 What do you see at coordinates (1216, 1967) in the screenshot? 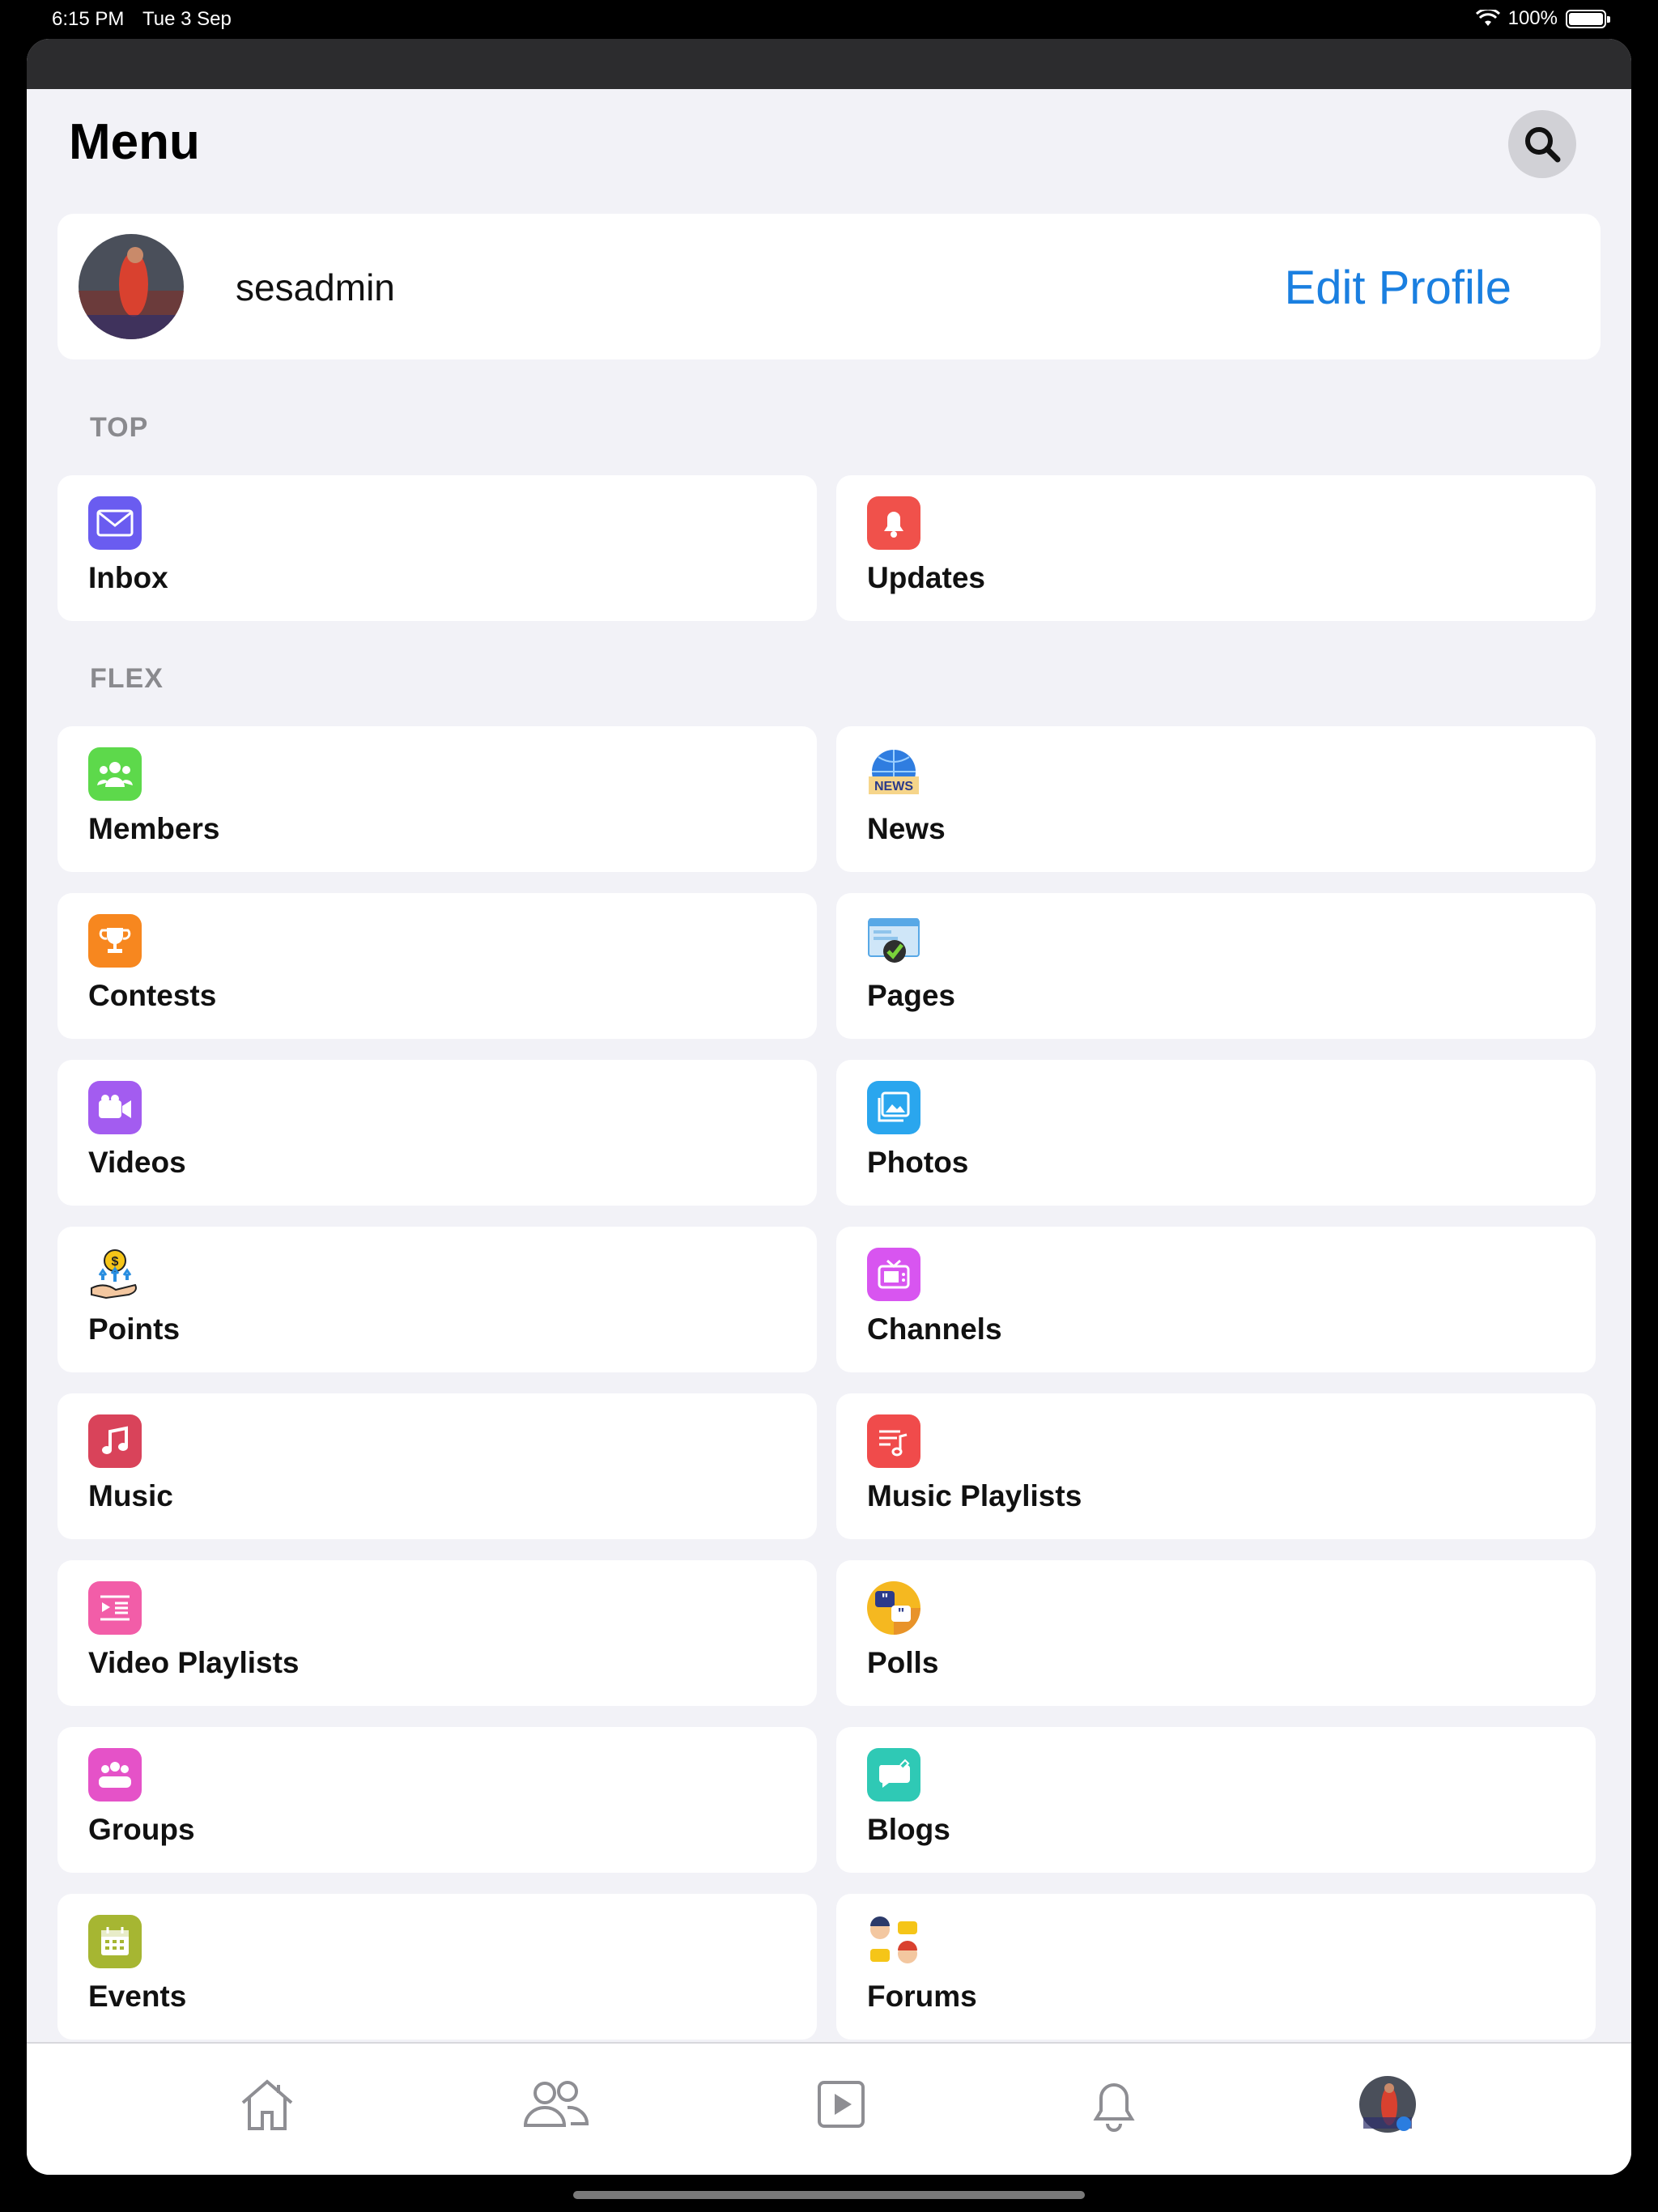
I see `menu-item-forums: Forums` at bounding box center [1216, 1967].